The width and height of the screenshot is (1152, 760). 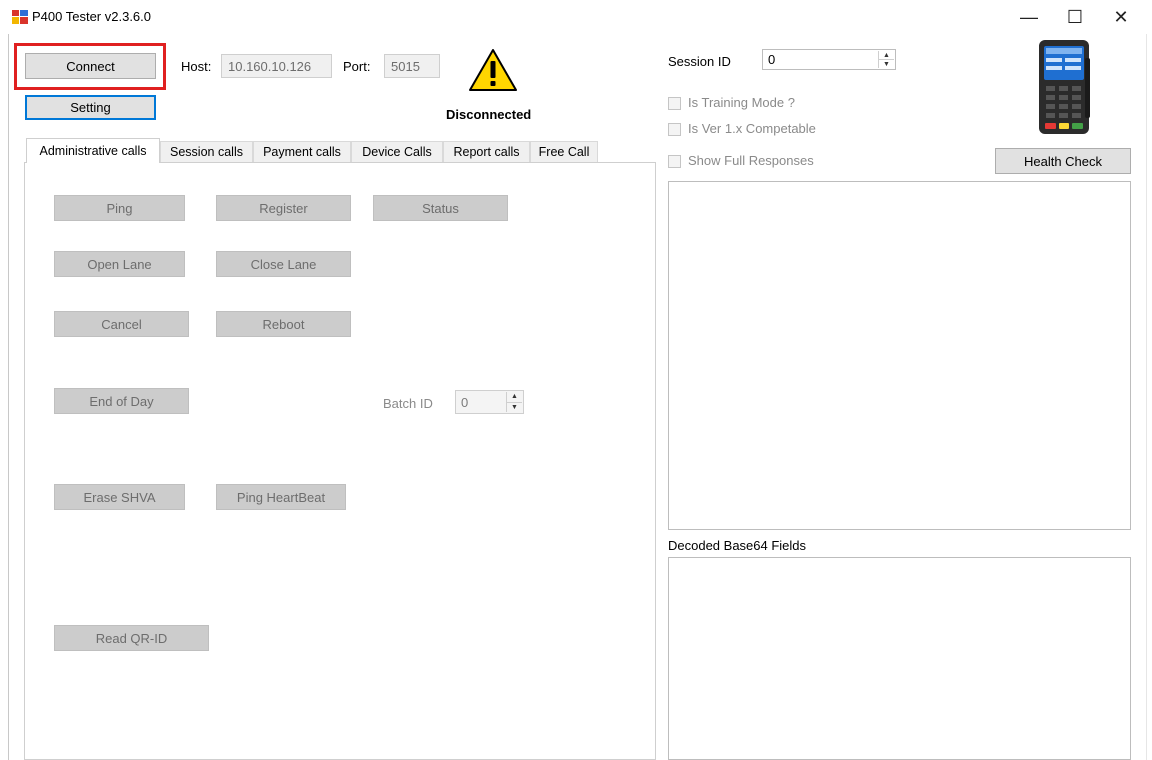 I want to click on batch-id-label: Batch ID, so click(x=408, y=403).